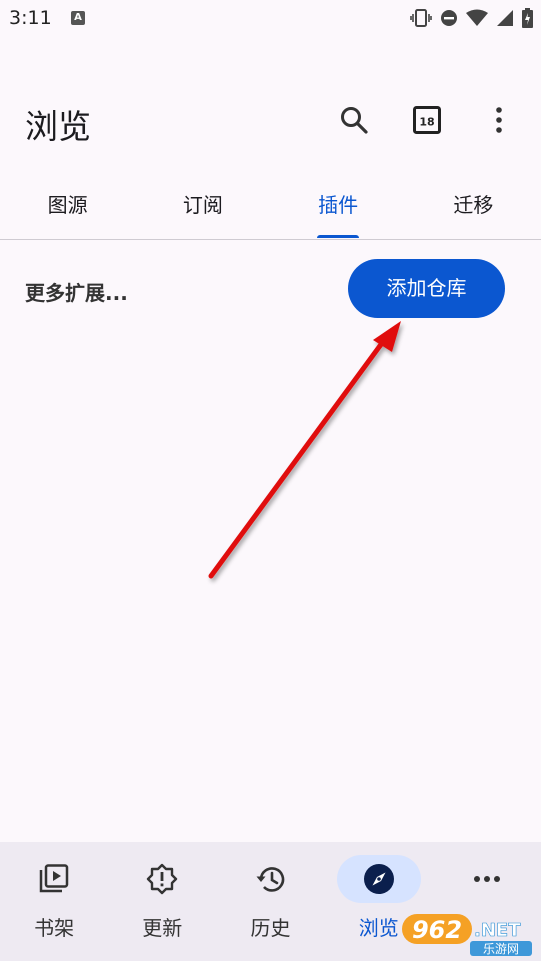 The image size is (541, 961). What do you see at coordinates (527, 18) in the screenshot?
I see `battery-icon` at bounding box center [527, 18].